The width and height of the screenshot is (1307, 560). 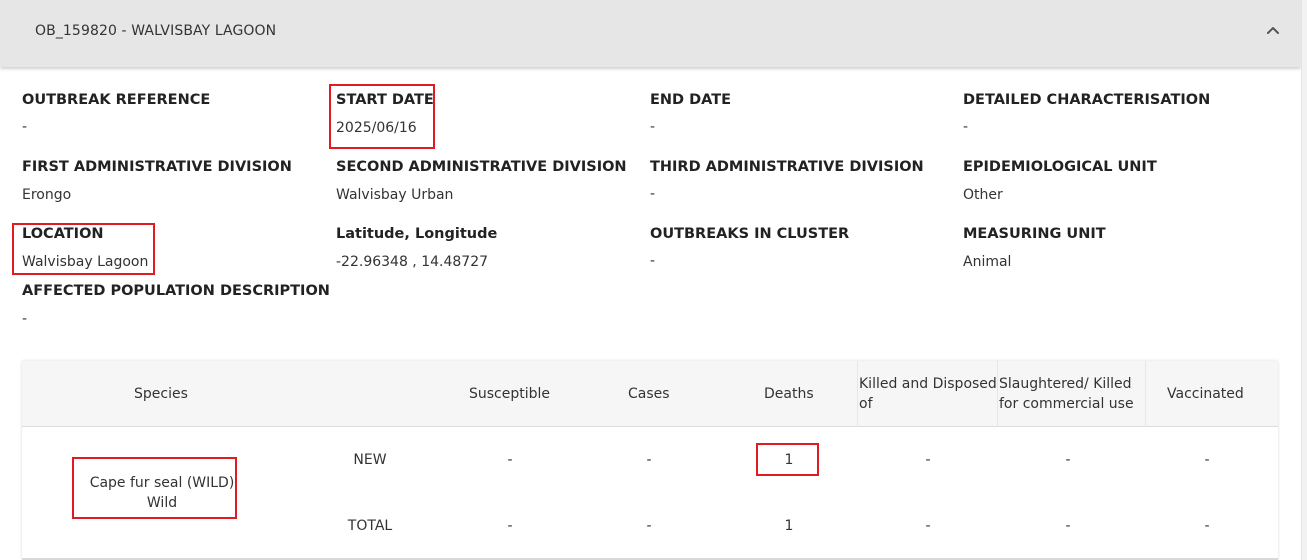 What do you see at coordinates (928, 394) in the screenshot?
I see `th-killed-disposed: Killed and Disposed of` at bounding box center [928, 394].